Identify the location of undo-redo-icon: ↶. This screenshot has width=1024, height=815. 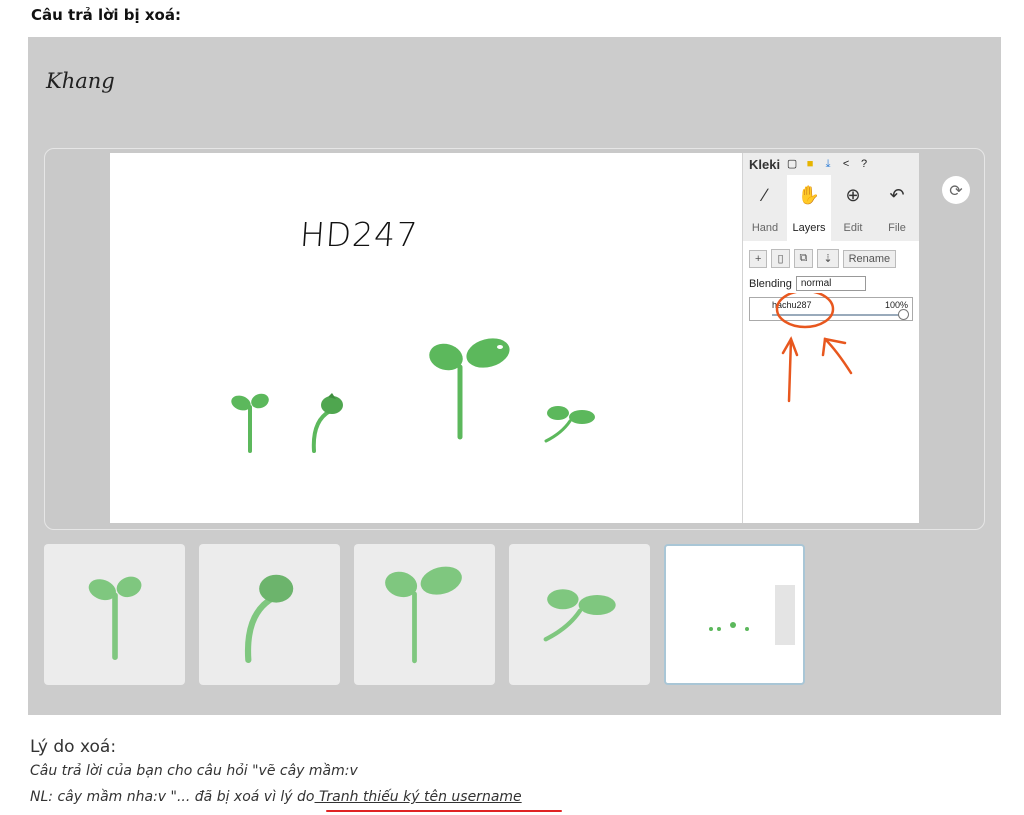
(897, 195).